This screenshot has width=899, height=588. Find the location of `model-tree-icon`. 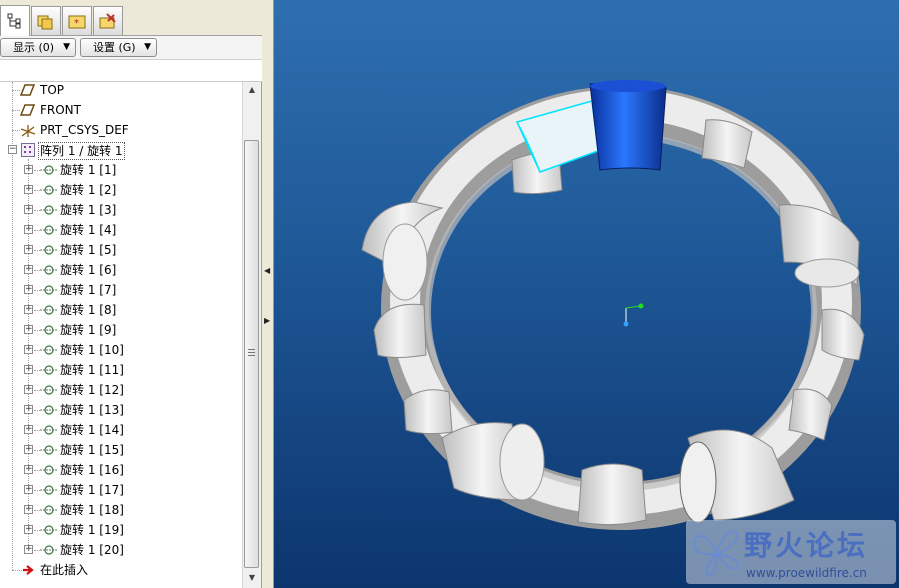

model-tree-icon is located at coordinates (14, 21).